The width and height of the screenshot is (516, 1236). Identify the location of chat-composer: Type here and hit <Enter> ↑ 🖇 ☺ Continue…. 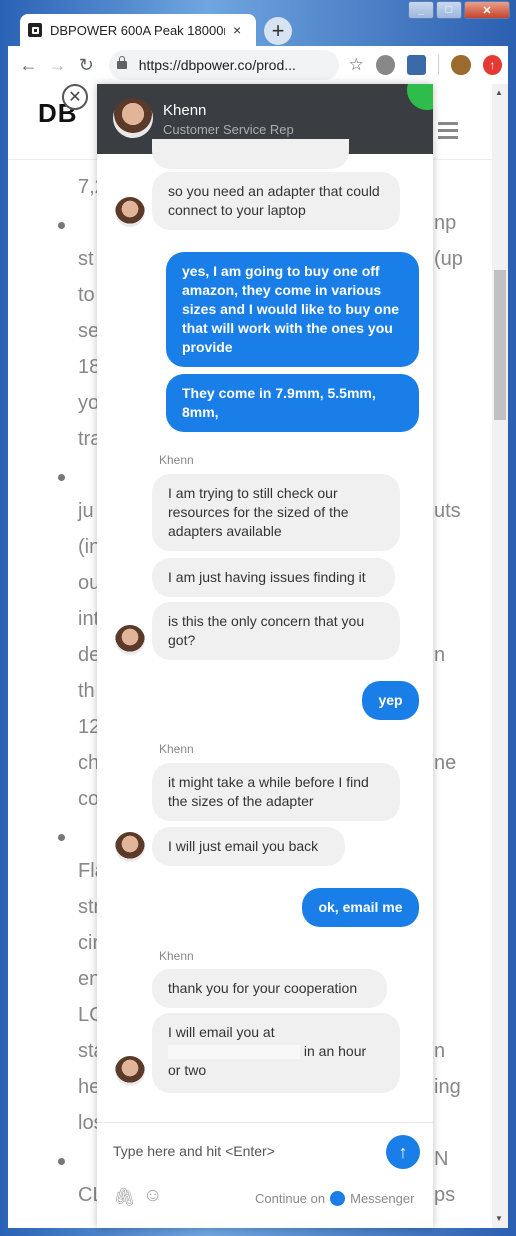
(265, 1175).